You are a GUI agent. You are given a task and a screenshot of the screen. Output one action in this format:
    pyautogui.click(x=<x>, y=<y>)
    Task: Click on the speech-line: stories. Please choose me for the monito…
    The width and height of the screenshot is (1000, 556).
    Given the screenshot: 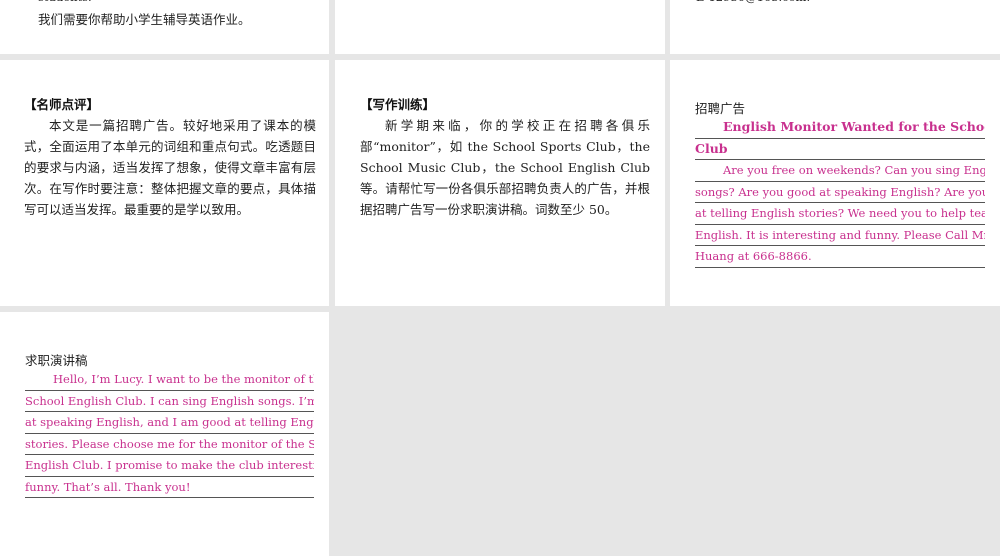 What is the action you would take?
    pyautogui.click(x=169, y=444)
    